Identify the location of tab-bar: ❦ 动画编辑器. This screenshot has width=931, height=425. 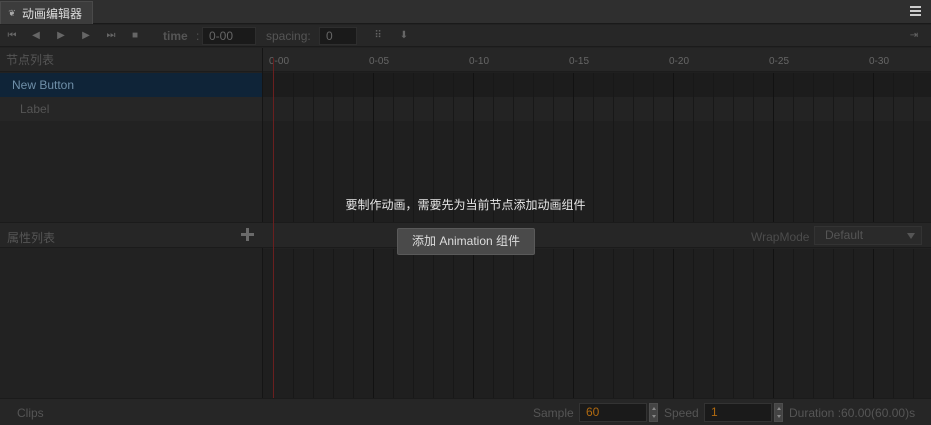
(465, 12).